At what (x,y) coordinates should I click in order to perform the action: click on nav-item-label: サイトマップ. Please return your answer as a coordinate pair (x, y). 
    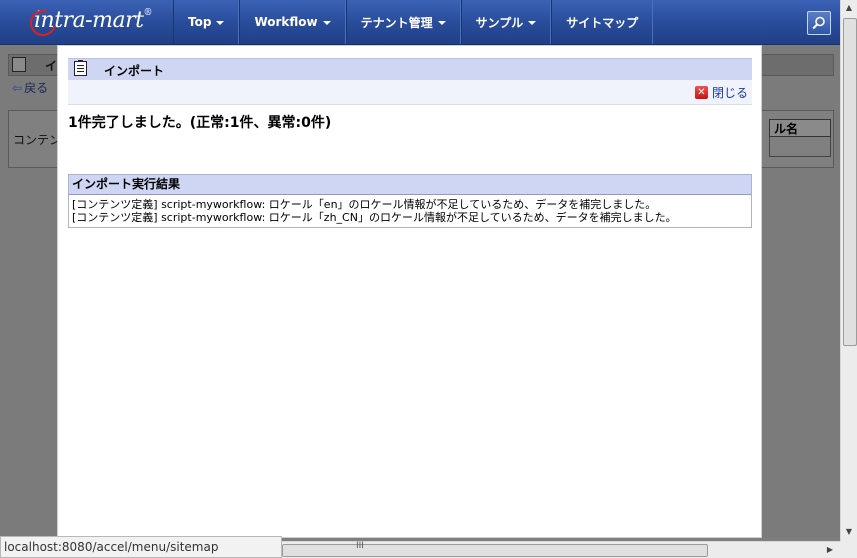
    Looking at the image, I should click on (602, 22).